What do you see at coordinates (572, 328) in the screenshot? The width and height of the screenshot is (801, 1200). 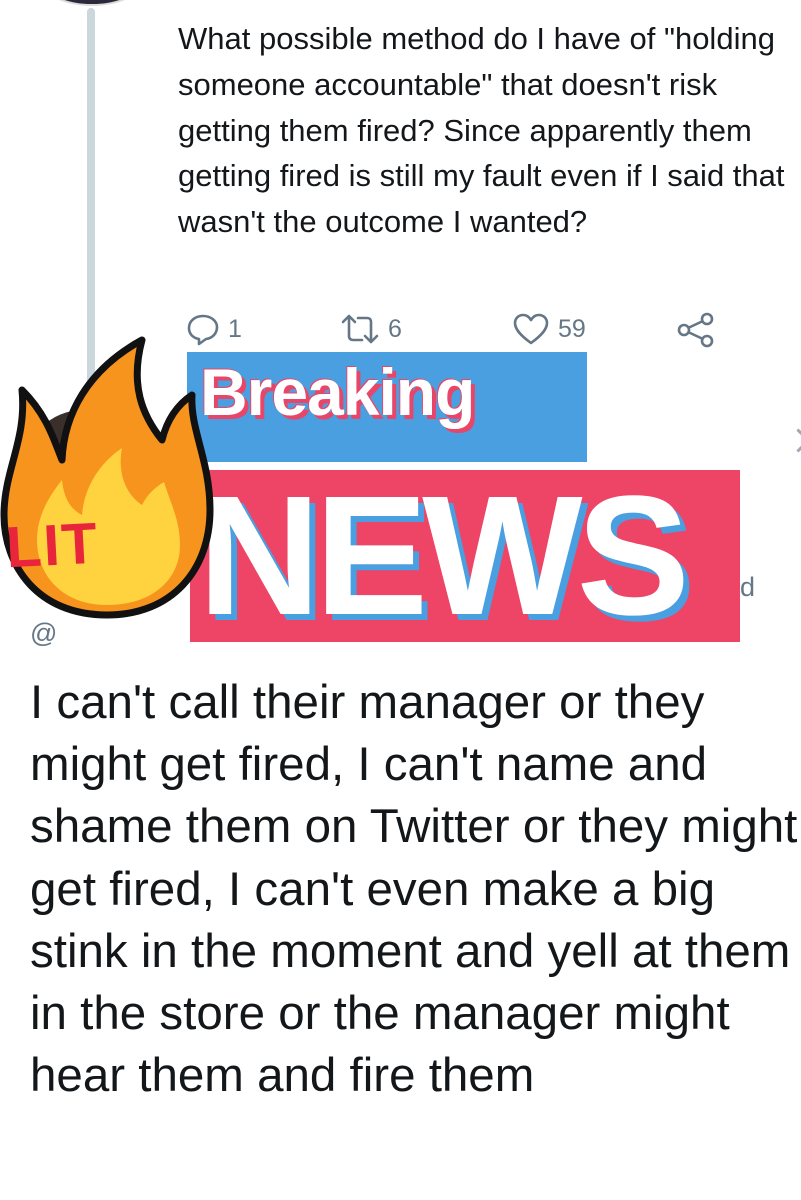 I see `like-count: 59` at bounding box center [572, 328].